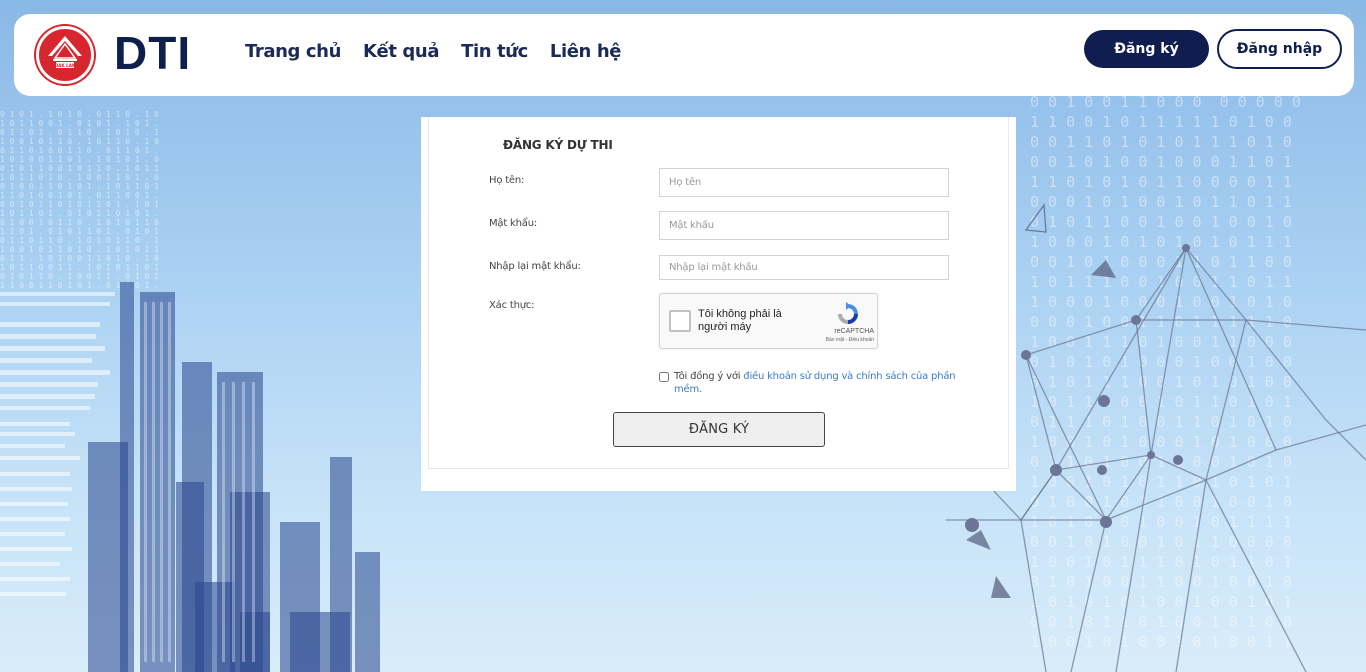 The height and width of the screenshot is (672, 1366). I want to click on nav-news: Tin tức, so click(494, 51).